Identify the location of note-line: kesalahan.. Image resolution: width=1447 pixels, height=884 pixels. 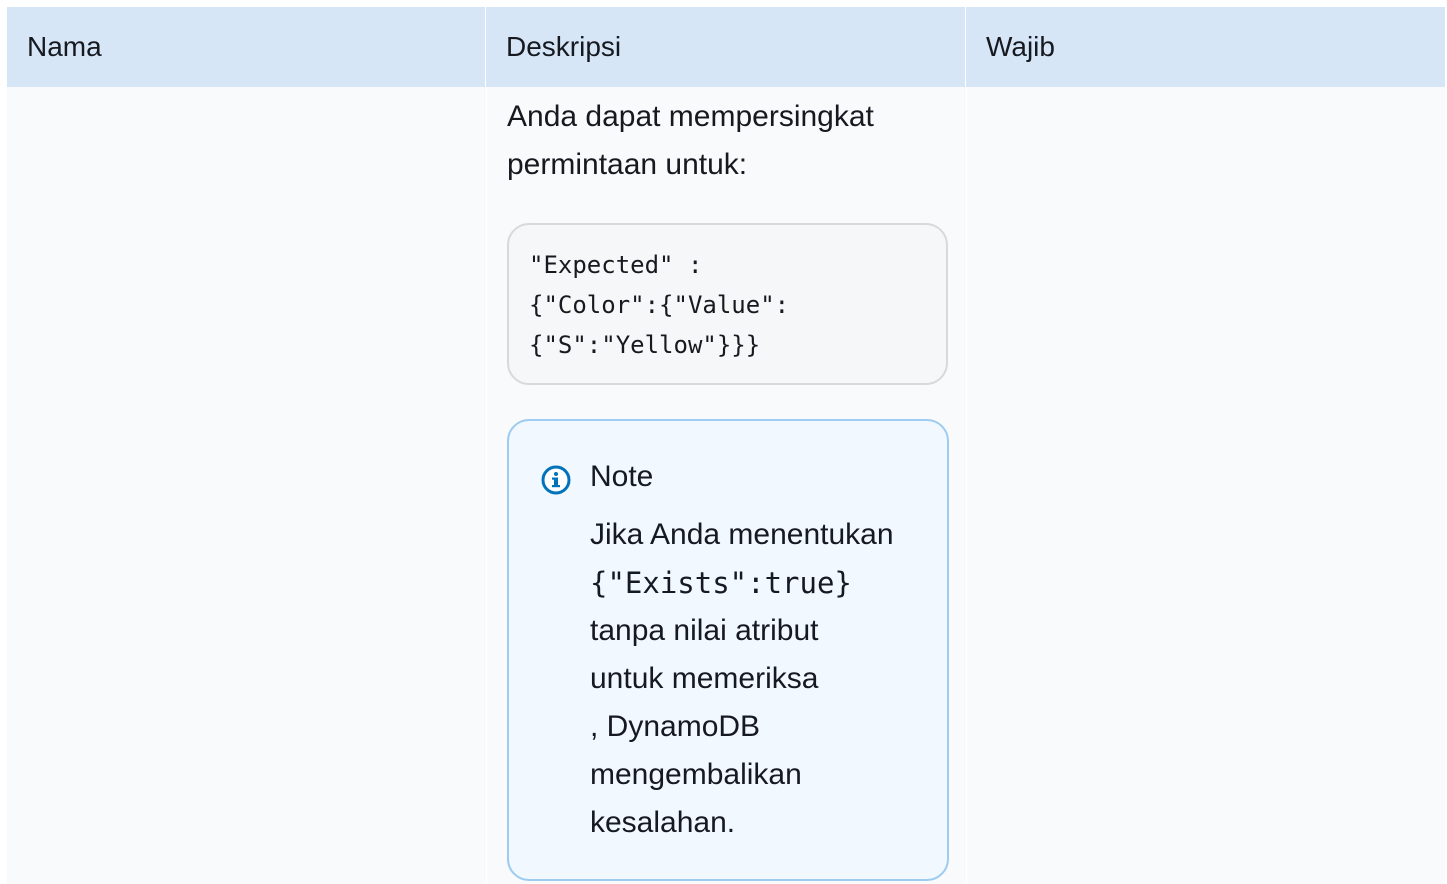
(663, 822).